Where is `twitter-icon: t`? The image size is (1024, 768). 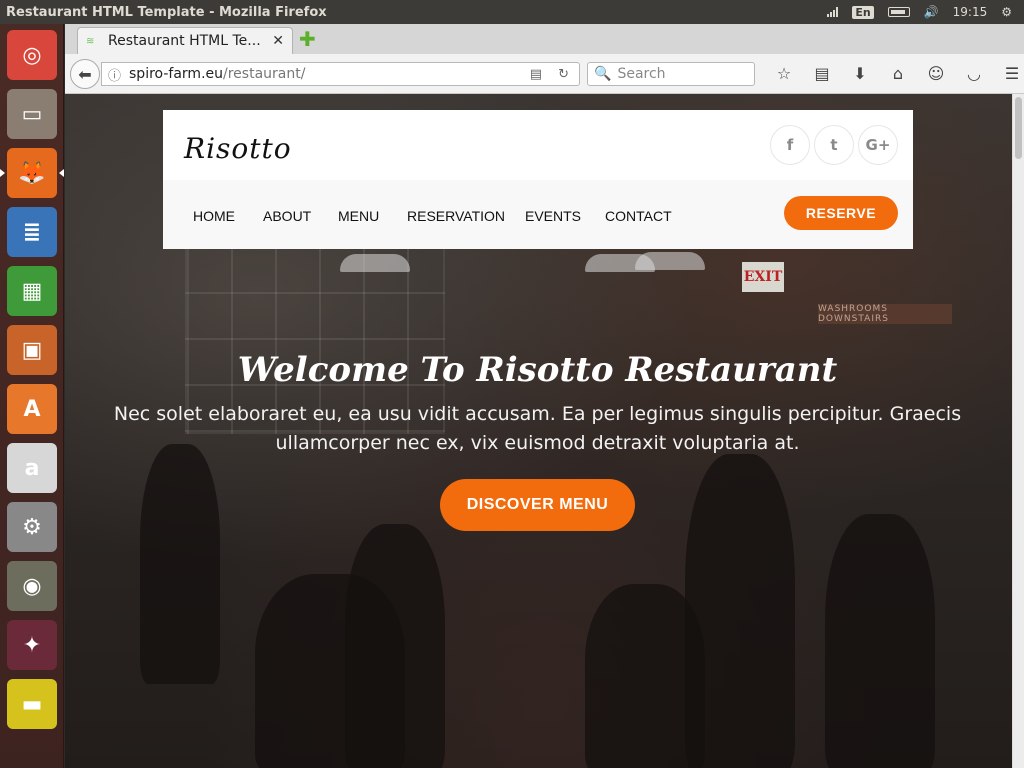
twitter-icon: t is located at coordinates (834, 145).